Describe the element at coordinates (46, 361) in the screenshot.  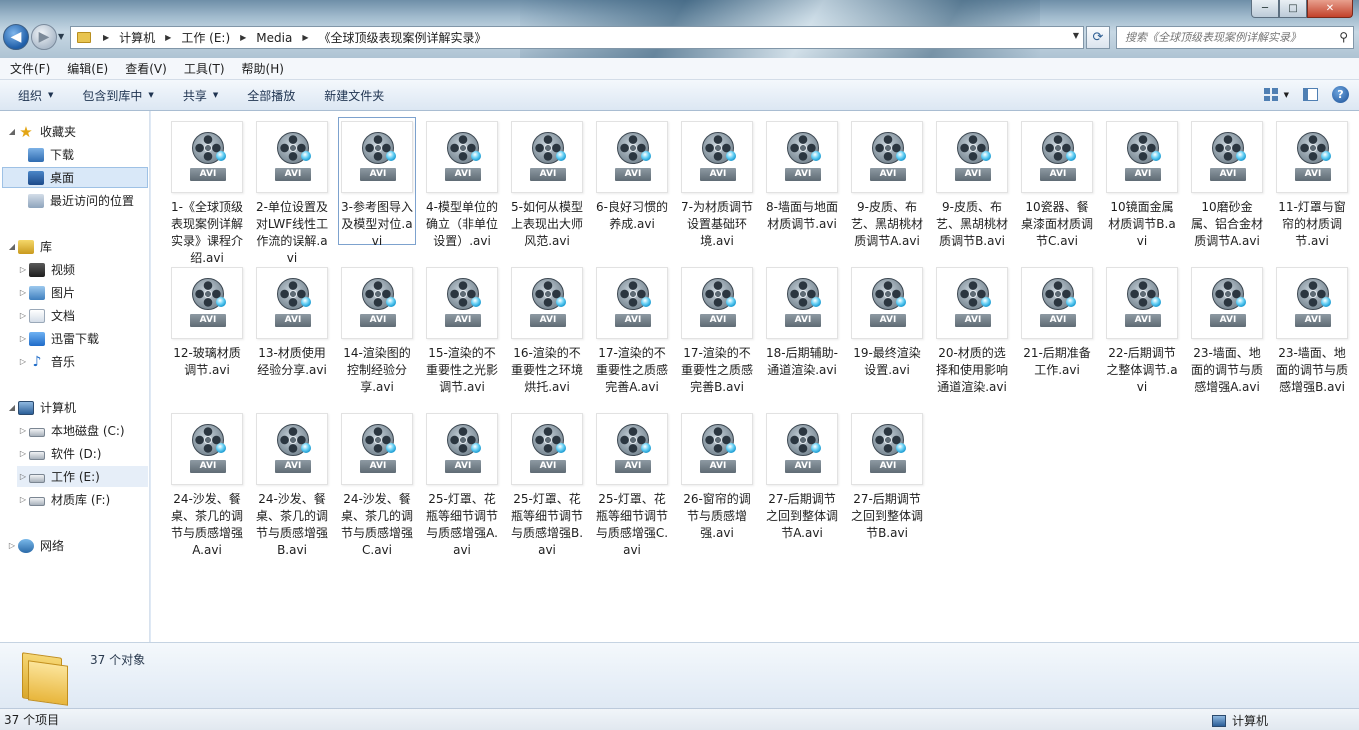
I see `nav-music: ▷ ♪ 音乐` at that location.